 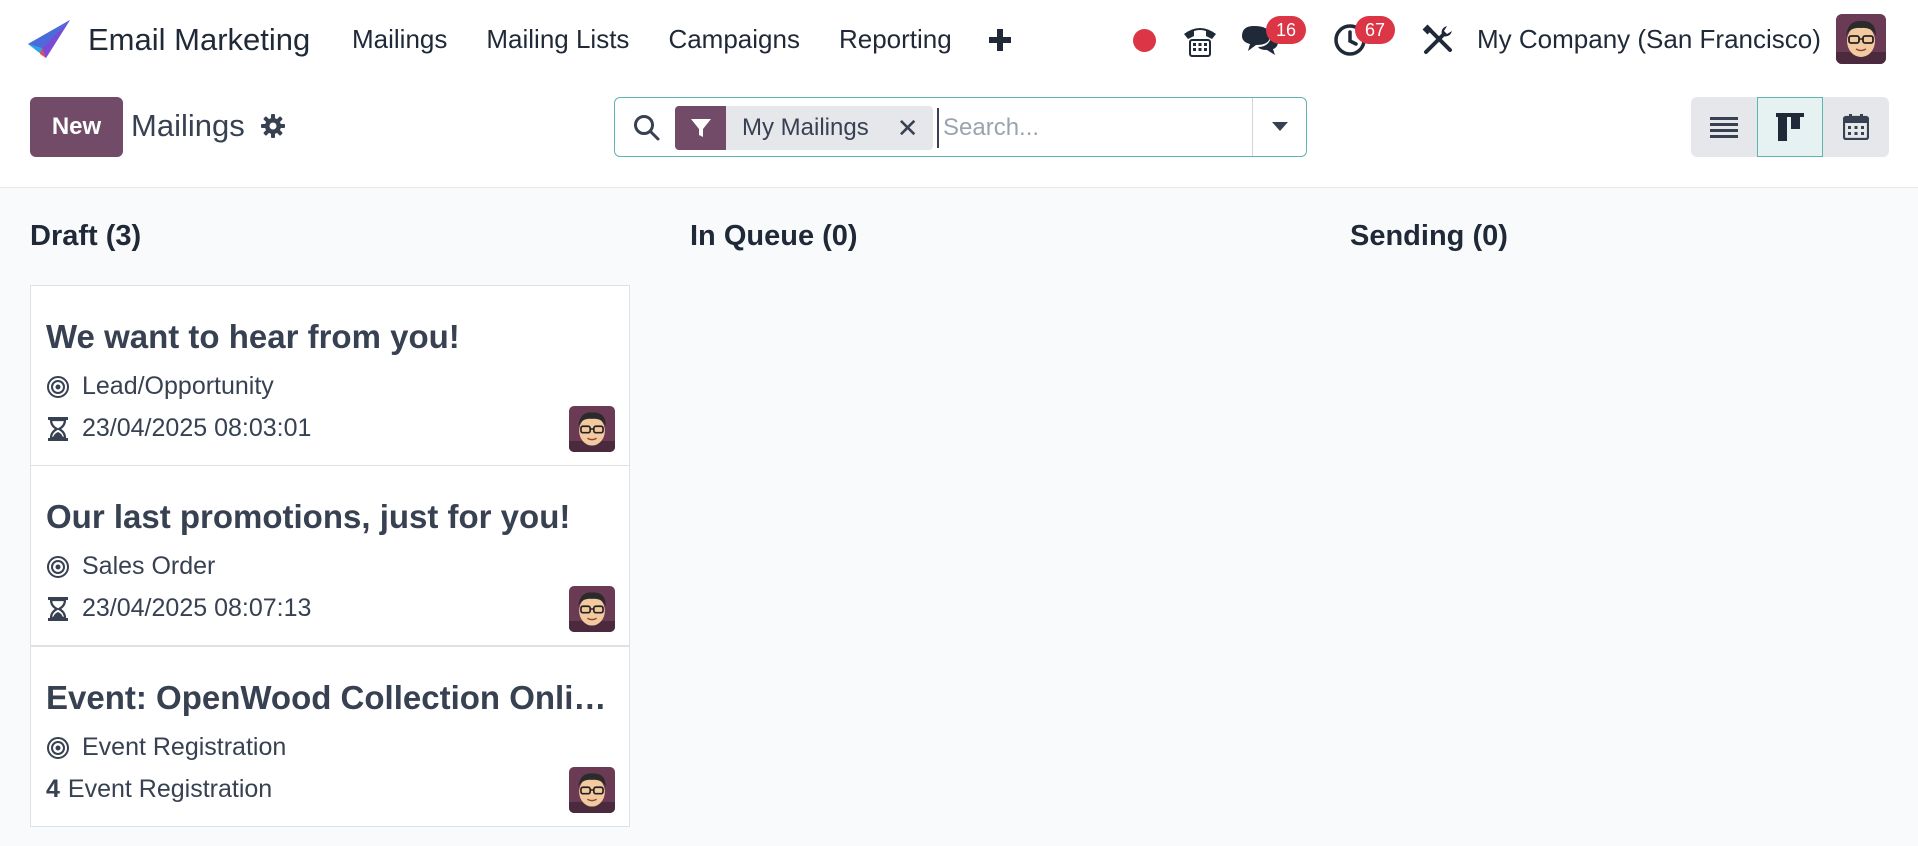 I want to click on card-title: Our last promotions, just for you!, so click(x=308, y=516).